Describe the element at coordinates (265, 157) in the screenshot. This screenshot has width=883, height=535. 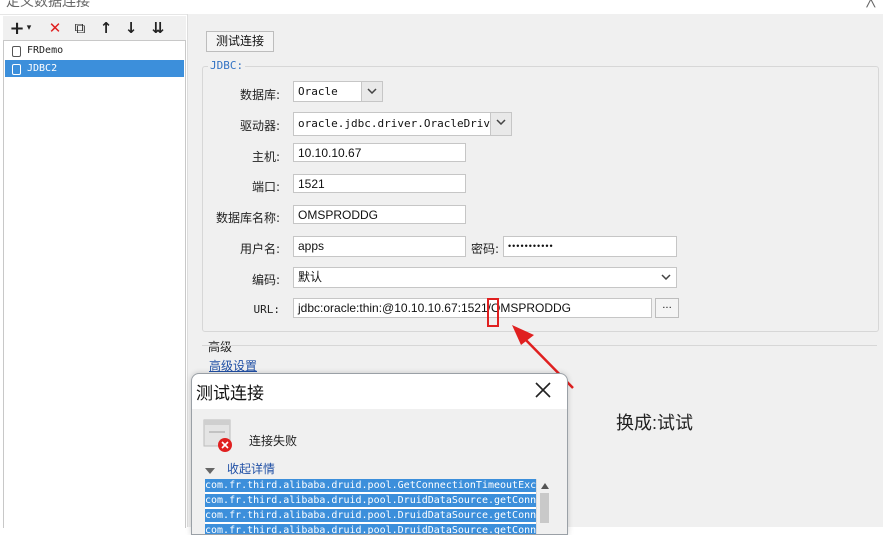
I see `host-label: 主机:` at that location.